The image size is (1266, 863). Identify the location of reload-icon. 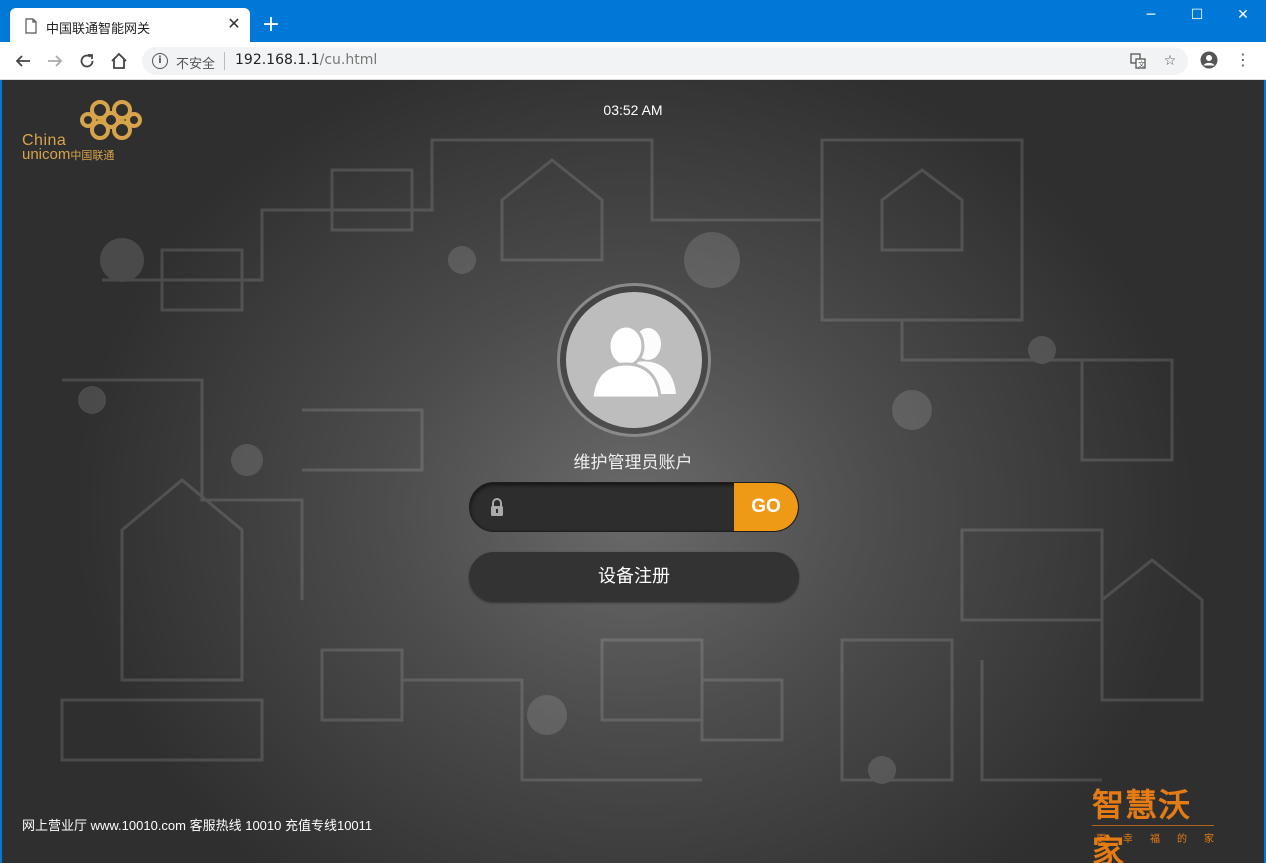
(87, 61).